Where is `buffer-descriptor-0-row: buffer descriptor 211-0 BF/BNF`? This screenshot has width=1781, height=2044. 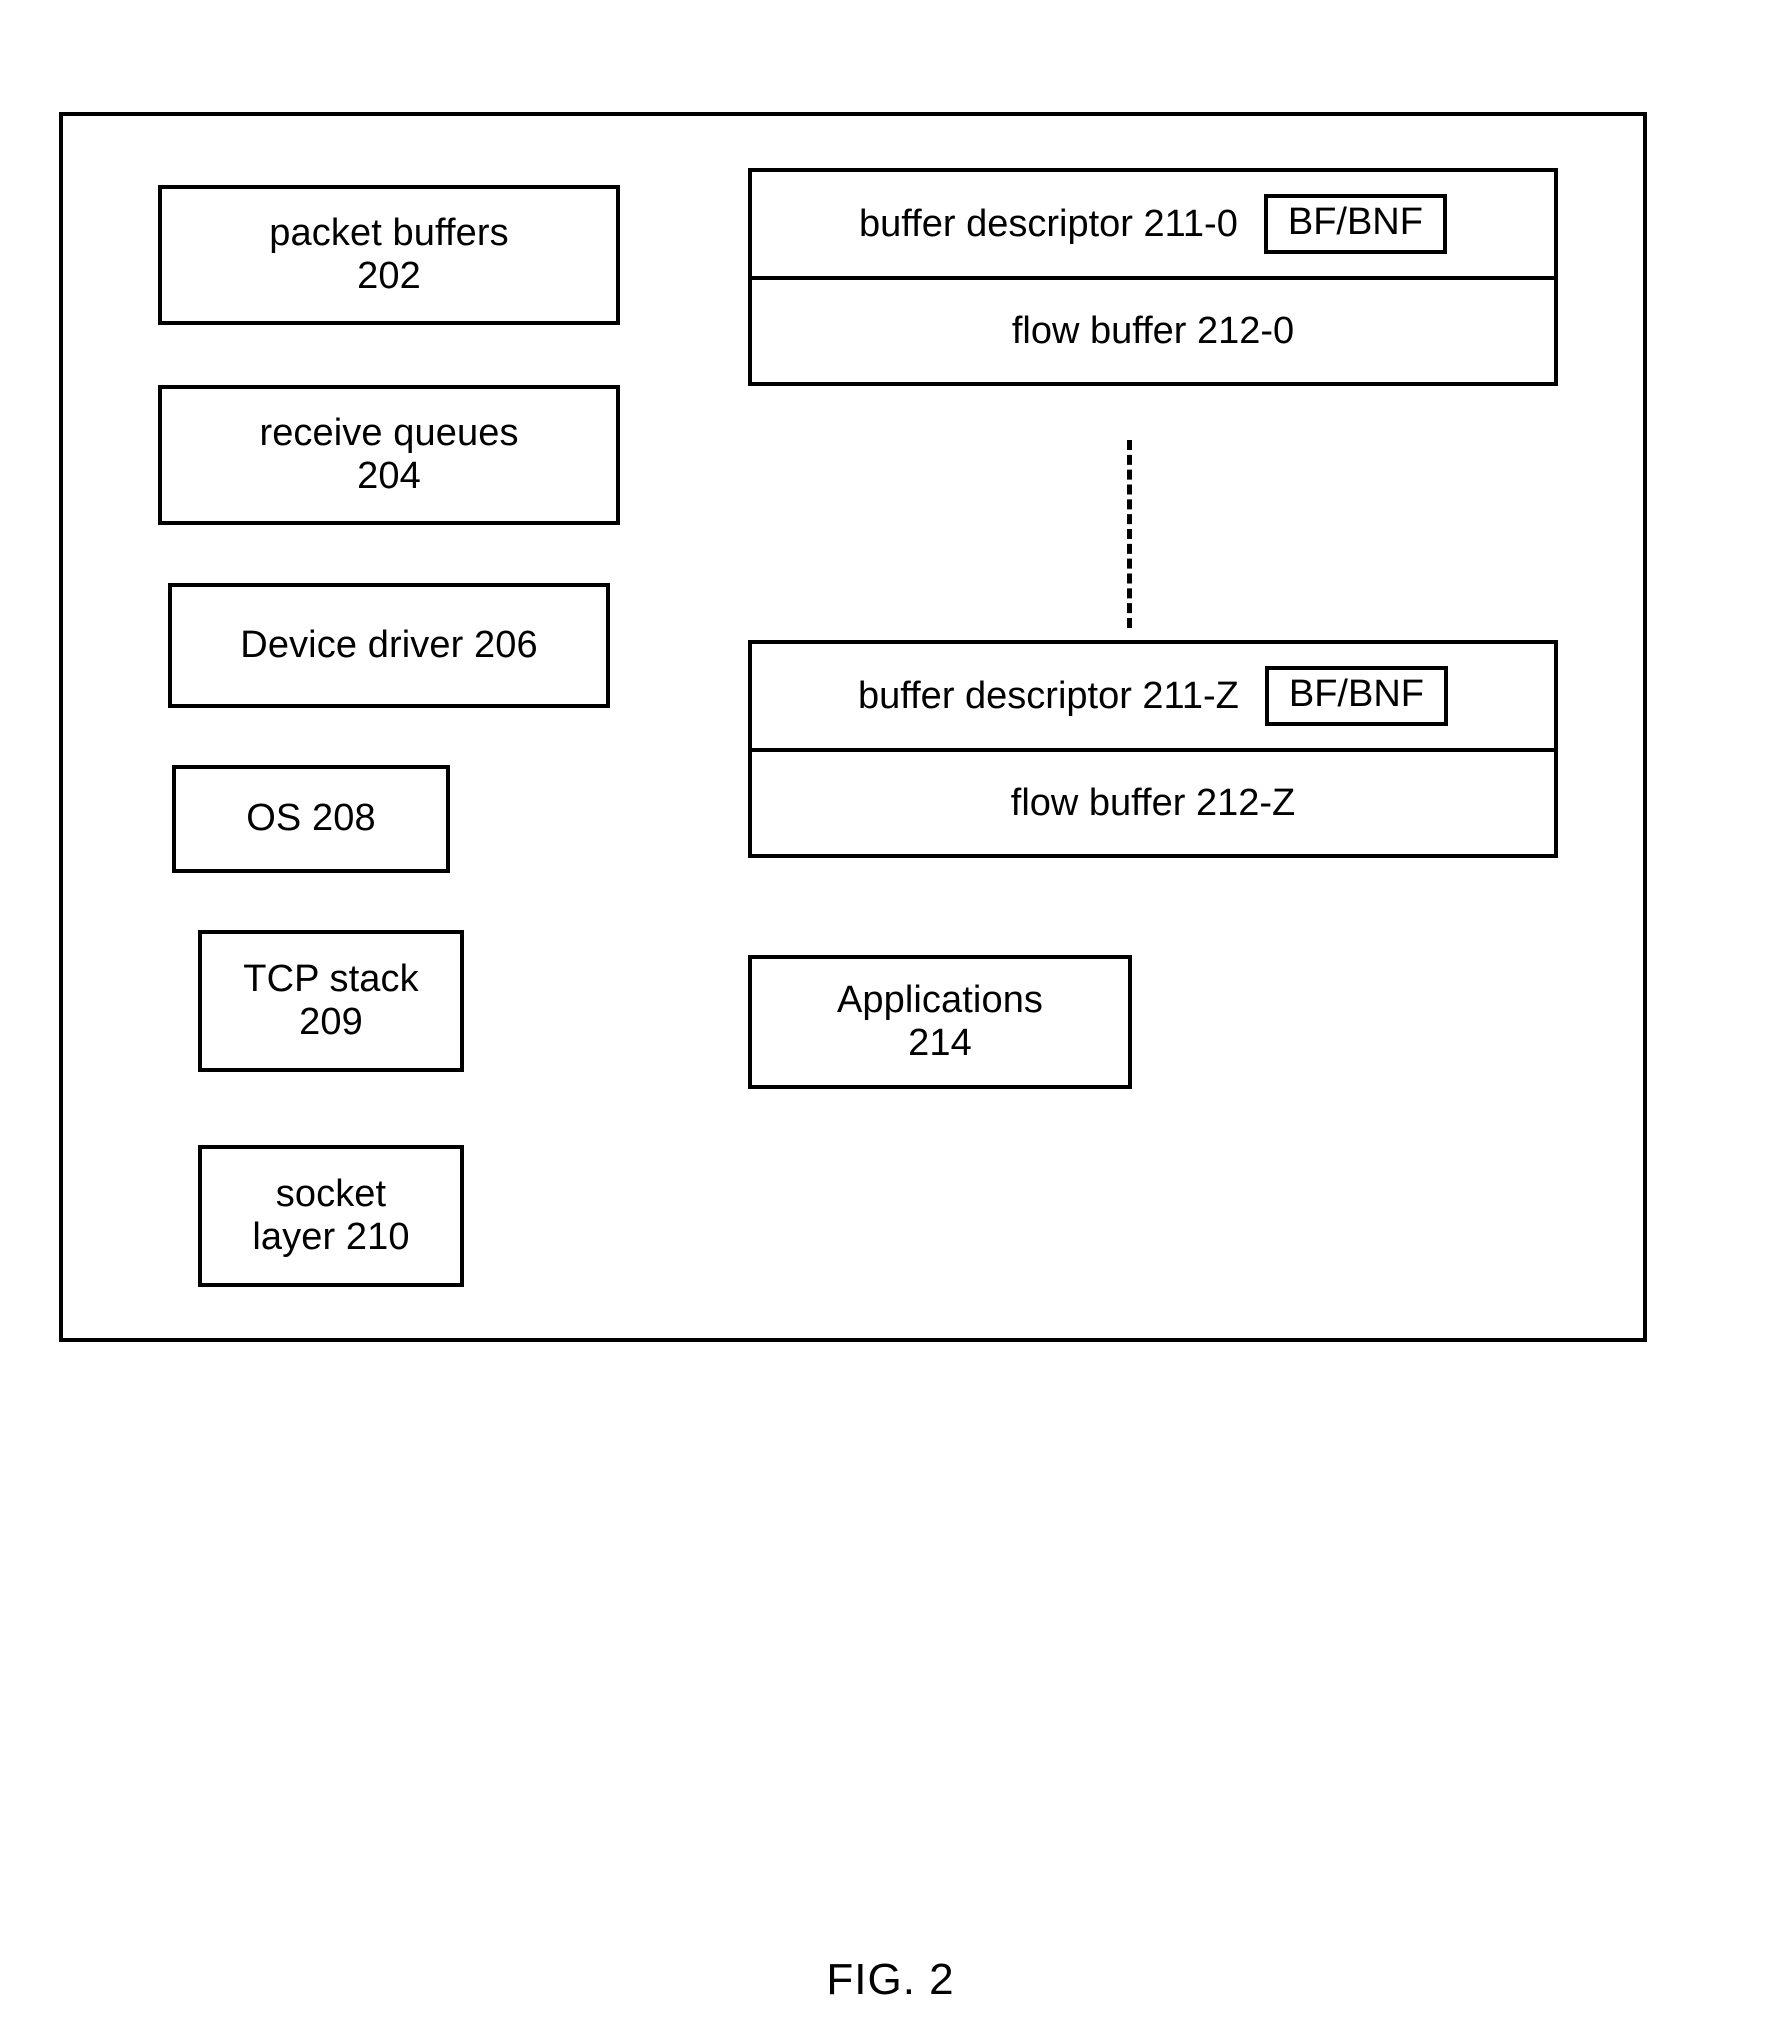
buffer-descriptor-0-row: buffer descriptor 211-0 BF/BNF is located at coordinates (1153, 224).